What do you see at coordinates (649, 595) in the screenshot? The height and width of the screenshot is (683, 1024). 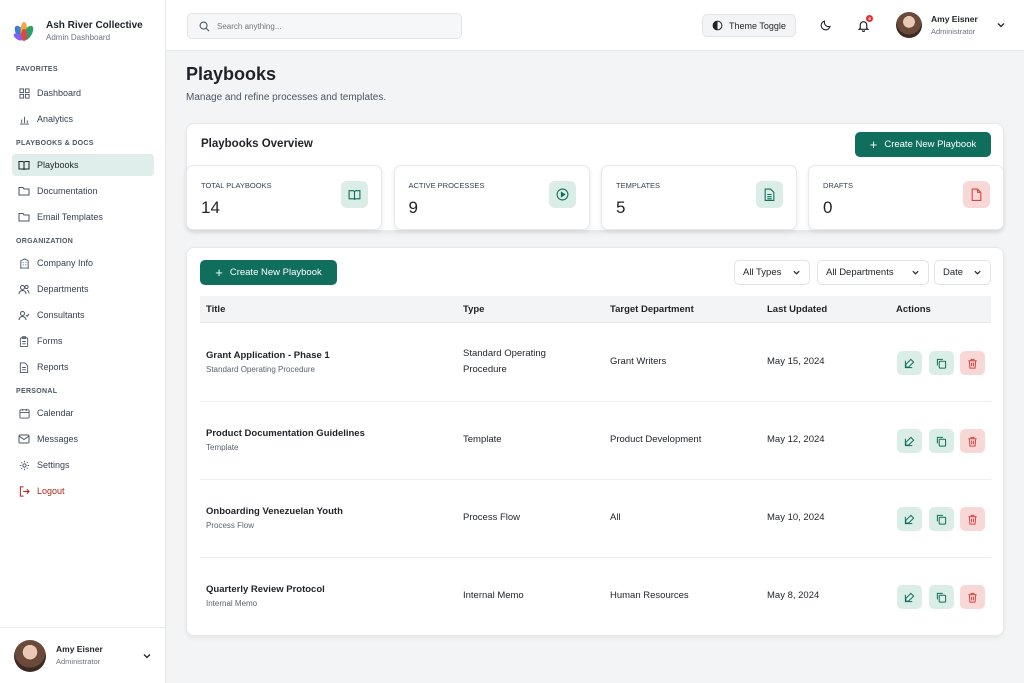 I see `playbook-department: Human Resources` at bounding box center [649, 595].